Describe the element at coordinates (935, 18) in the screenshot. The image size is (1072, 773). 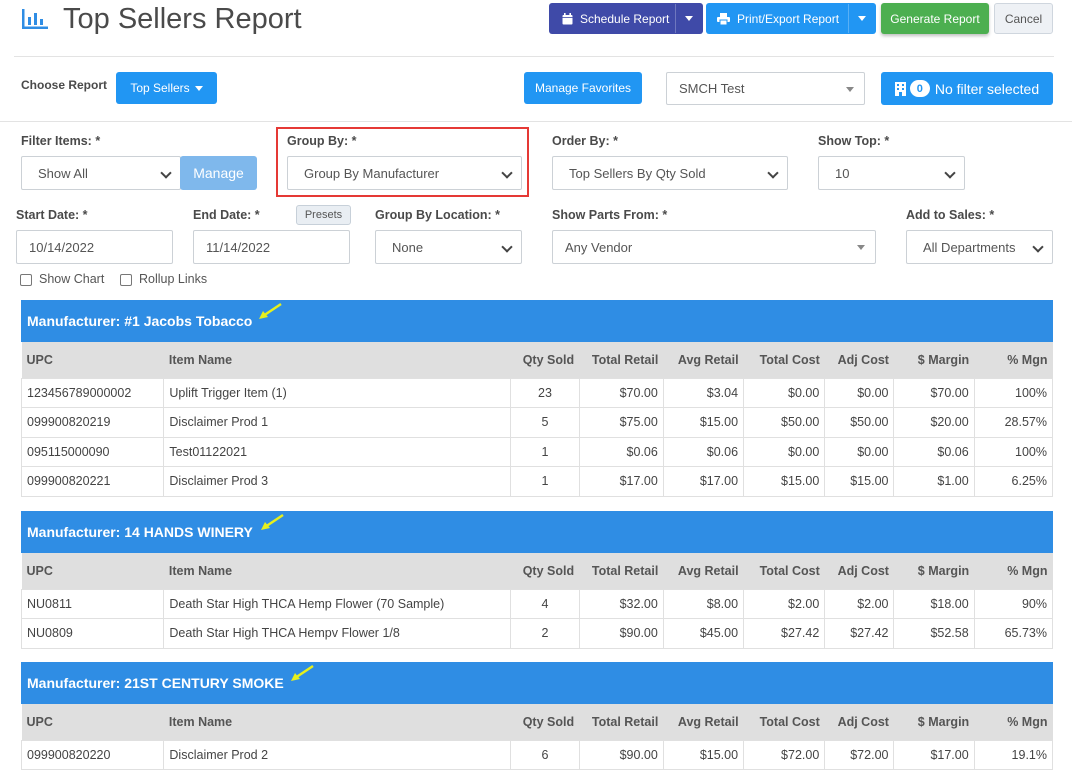
I see `generate-report-button: Generate Report` at that location.